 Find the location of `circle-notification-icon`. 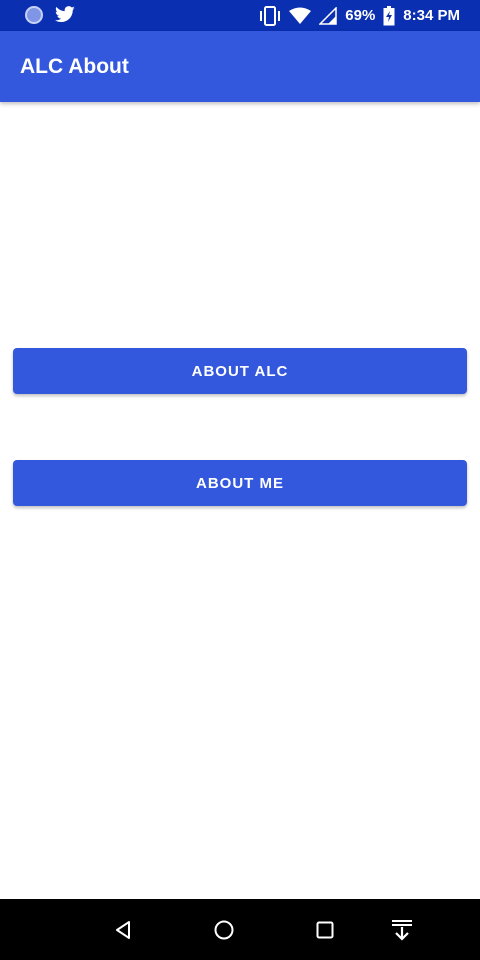

circle-notification-icon is located at coordinates (34, 17).